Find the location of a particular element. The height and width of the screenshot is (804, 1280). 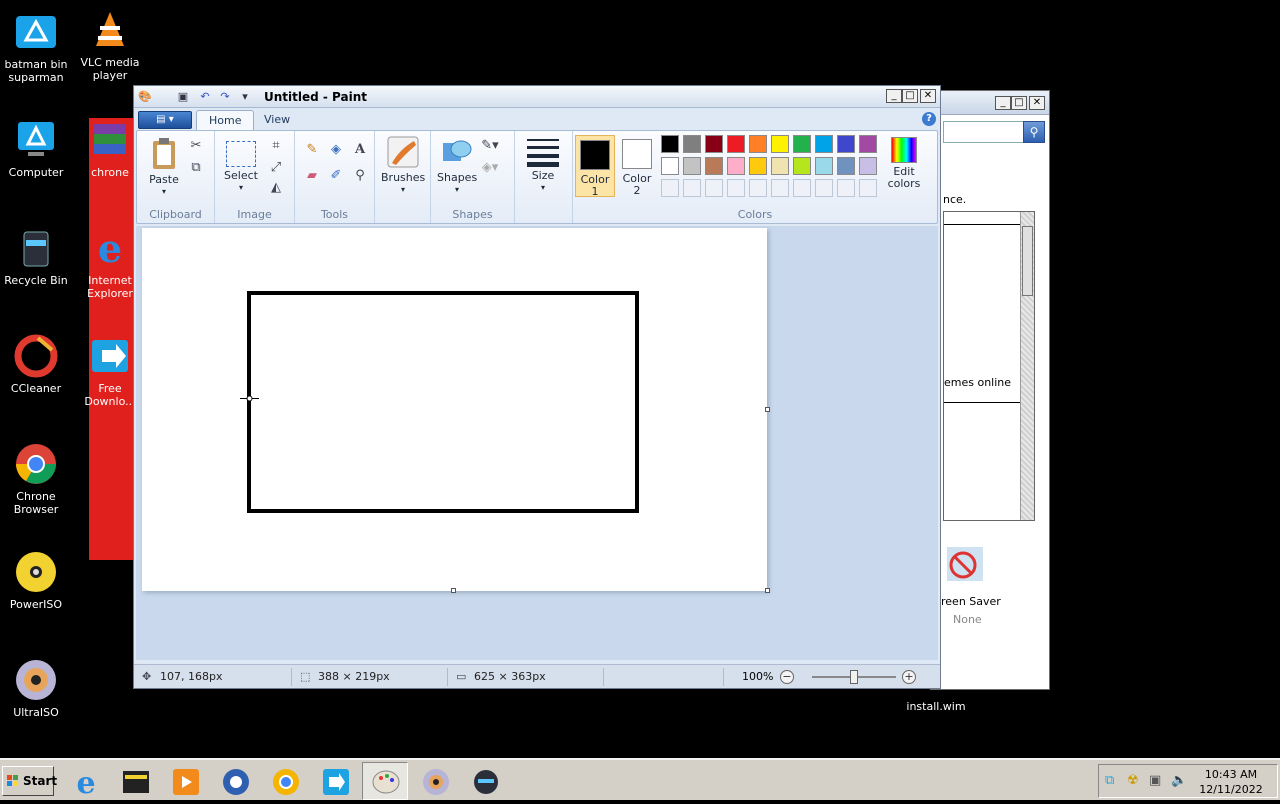

crop-icon: ⌗ is located at coordinates (276, 146).